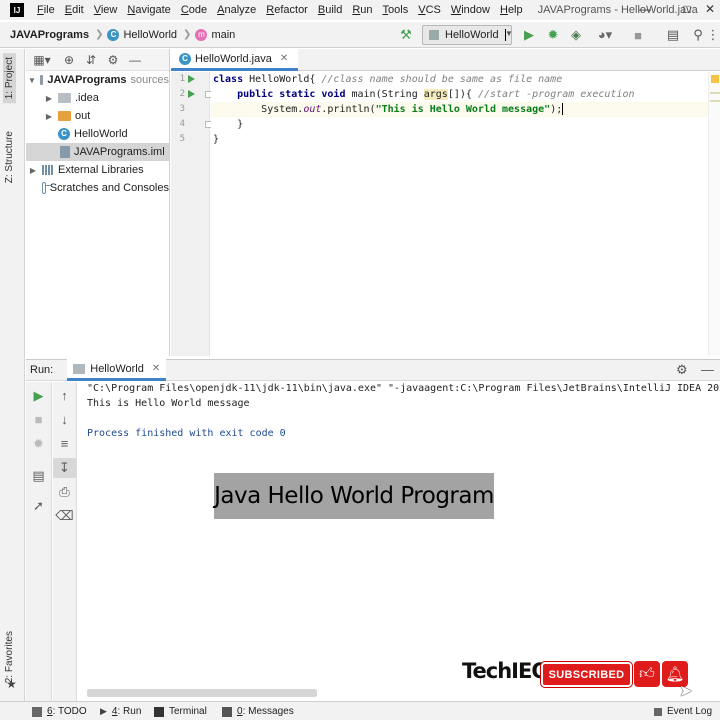 The width and height of the screenshot is (720, 720). I want to click on layout-icon: ▤, so click(38, 476).